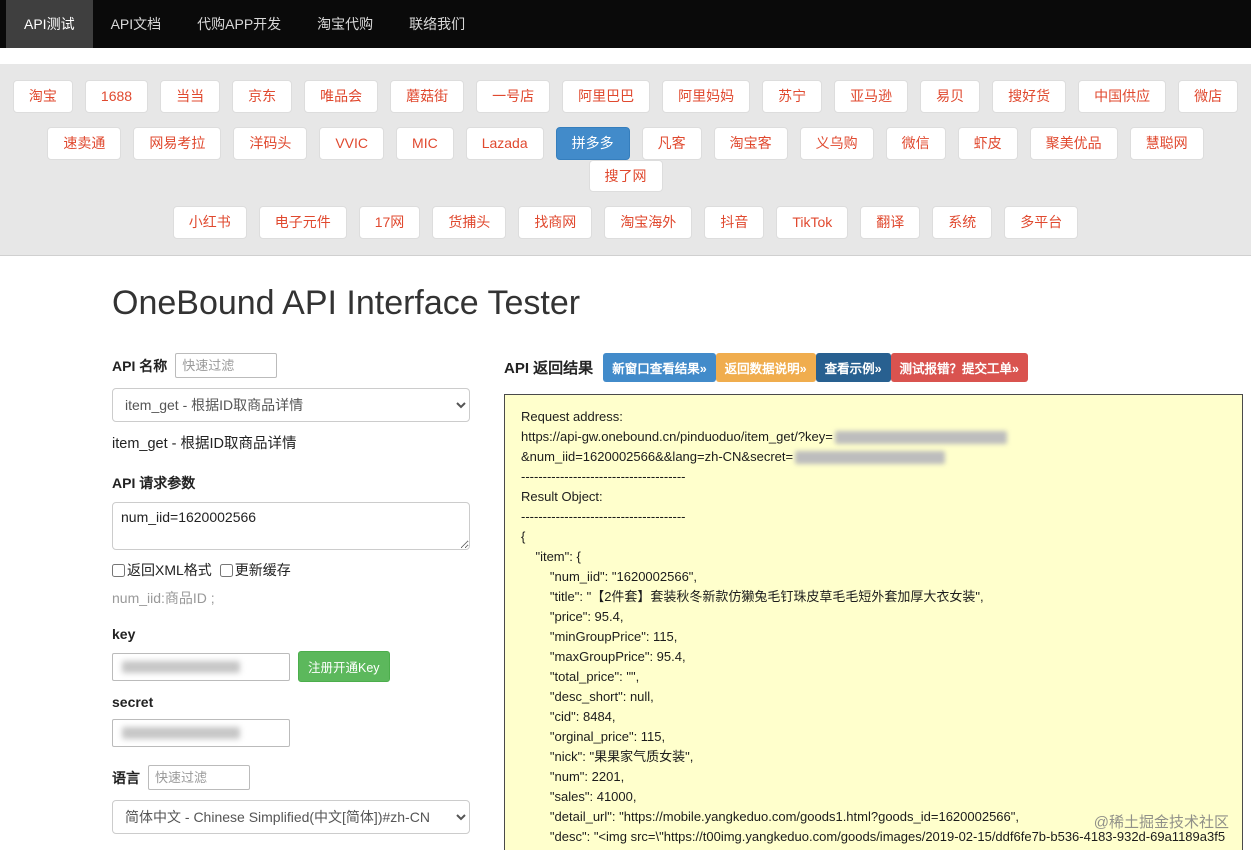 The image size is (1251, 850). I want to click on platform-button: 系统, so click(962, 223).